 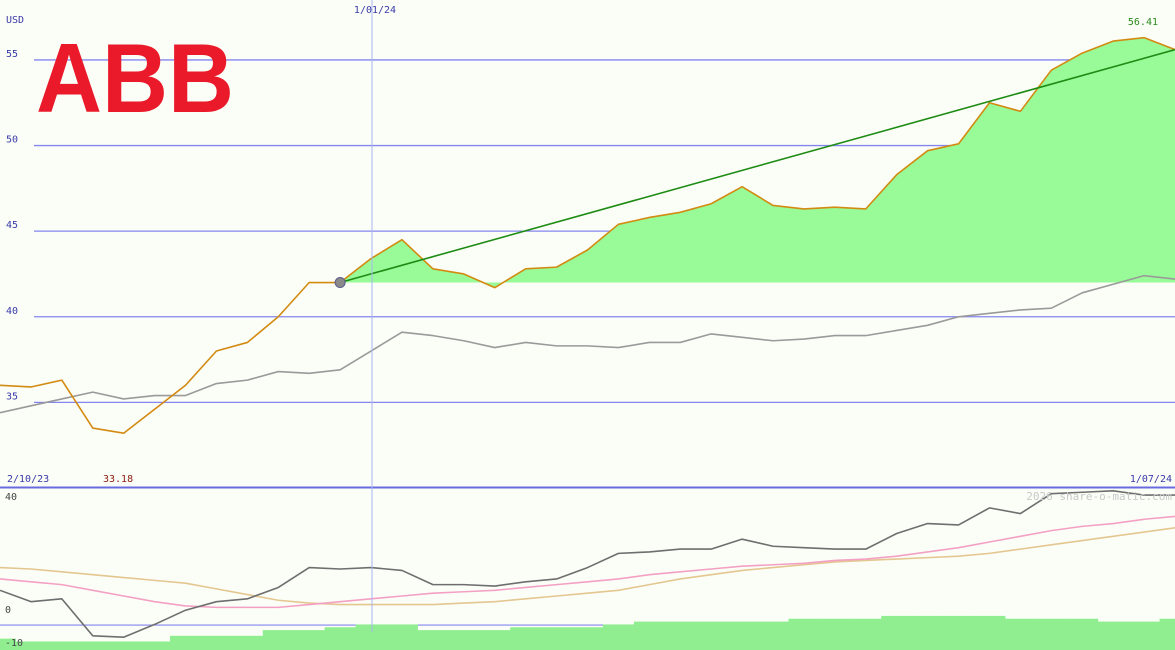 I want to click on logo-text: ABB, so click(x=135, y=78).